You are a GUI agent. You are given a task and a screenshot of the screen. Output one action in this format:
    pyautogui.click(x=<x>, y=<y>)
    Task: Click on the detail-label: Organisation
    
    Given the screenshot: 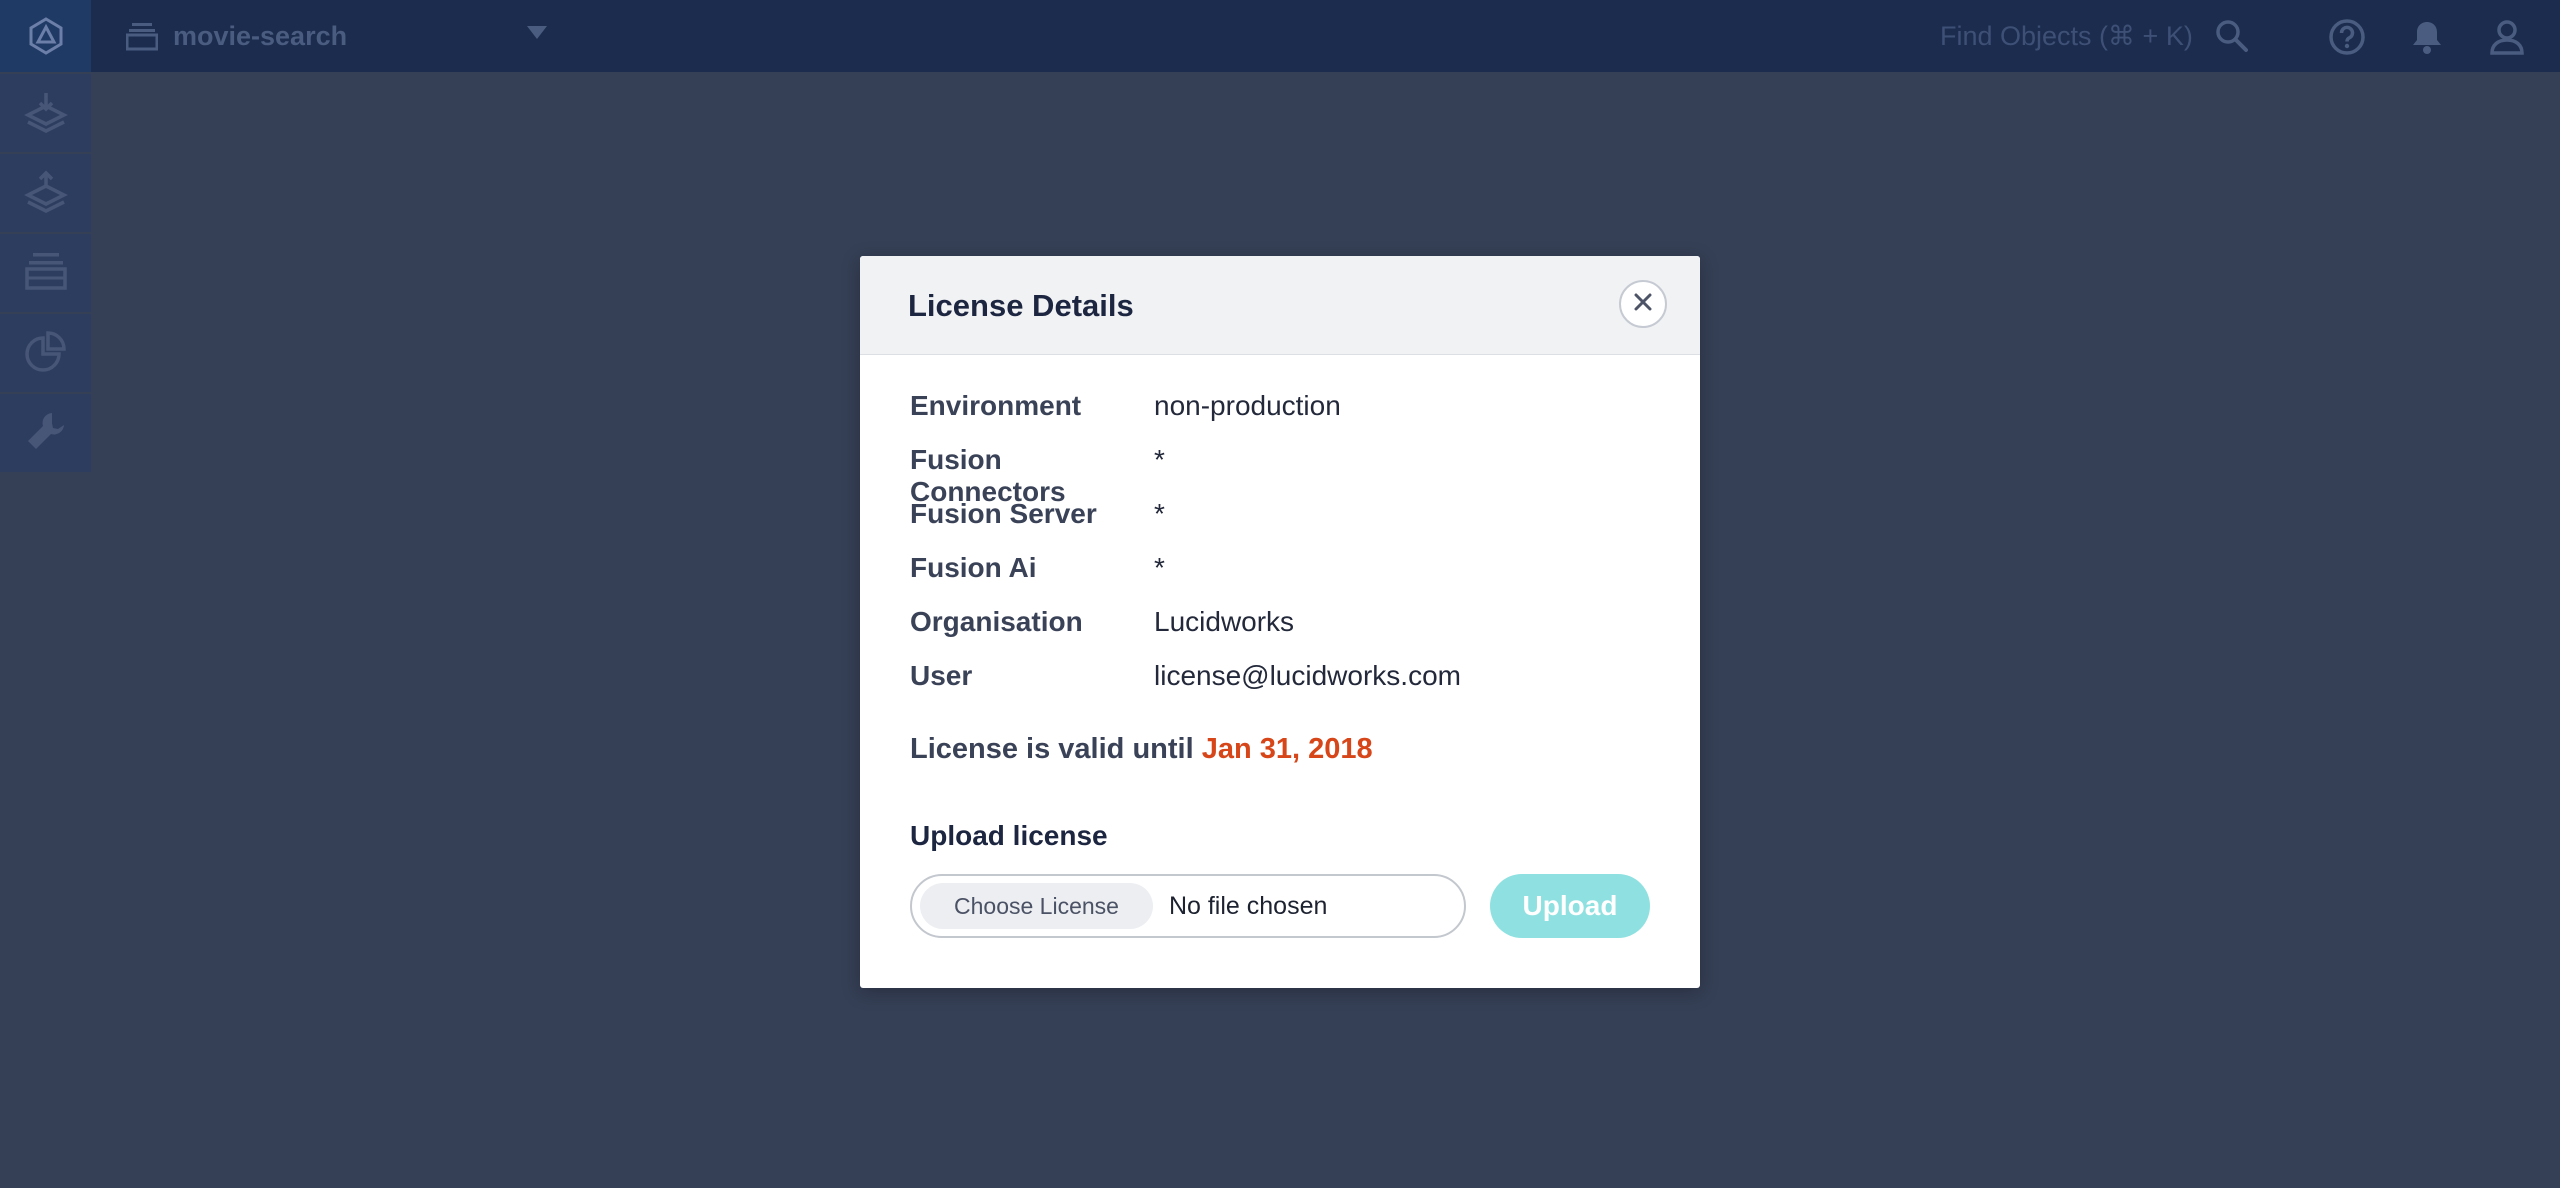 What is the action you would take?
    pyautogui.click(x=996, y=621)
    